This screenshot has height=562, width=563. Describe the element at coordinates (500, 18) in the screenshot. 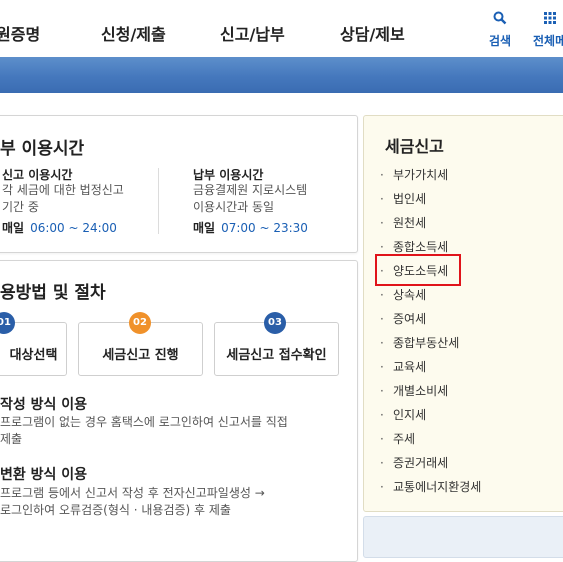

I see `search-icon` at that location.